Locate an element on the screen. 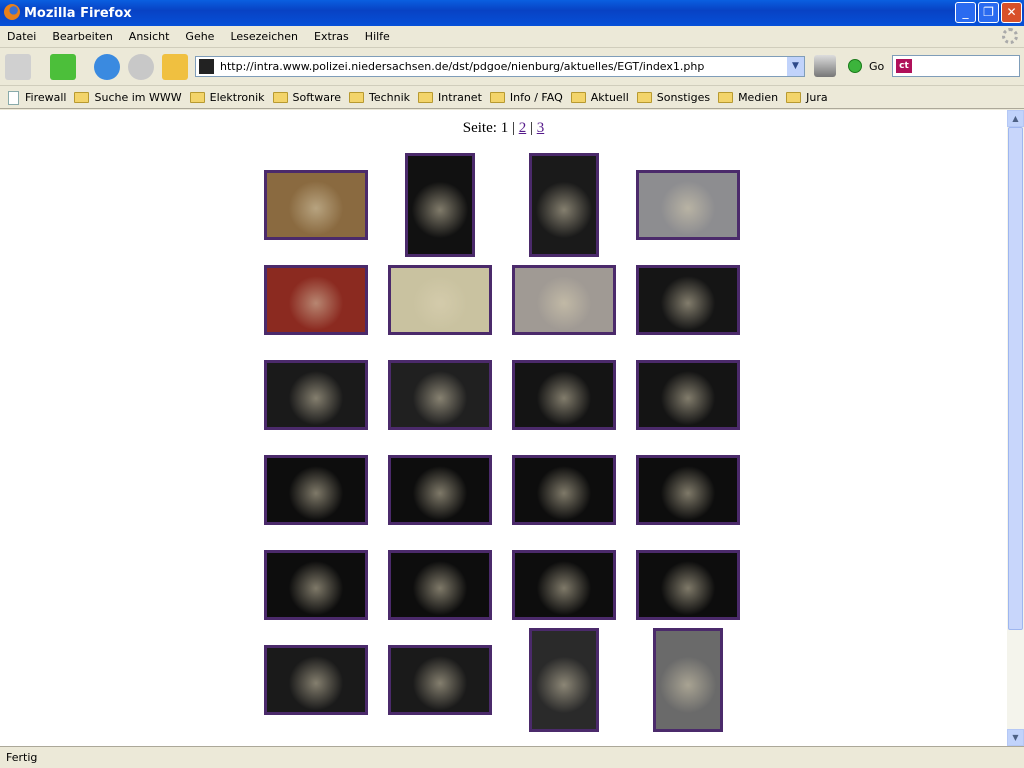  url-dropdown-button: ▼ is located at coordinates (795, 66).